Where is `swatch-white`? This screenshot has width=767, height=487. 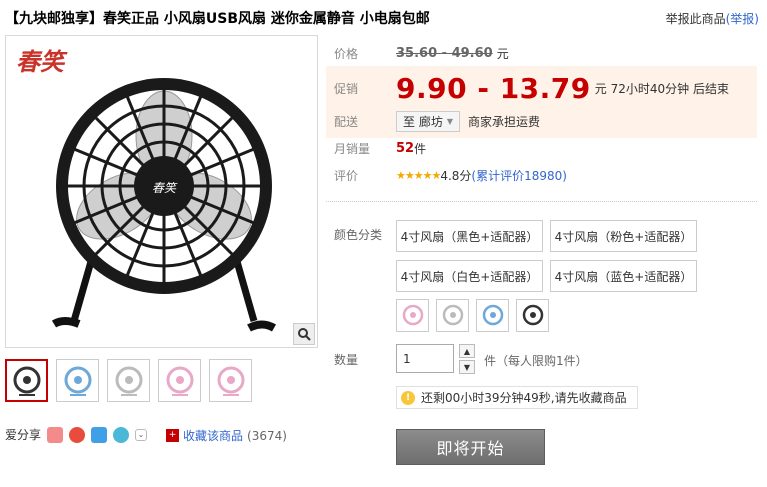
swatch-white is located at coordinates (452, 315).